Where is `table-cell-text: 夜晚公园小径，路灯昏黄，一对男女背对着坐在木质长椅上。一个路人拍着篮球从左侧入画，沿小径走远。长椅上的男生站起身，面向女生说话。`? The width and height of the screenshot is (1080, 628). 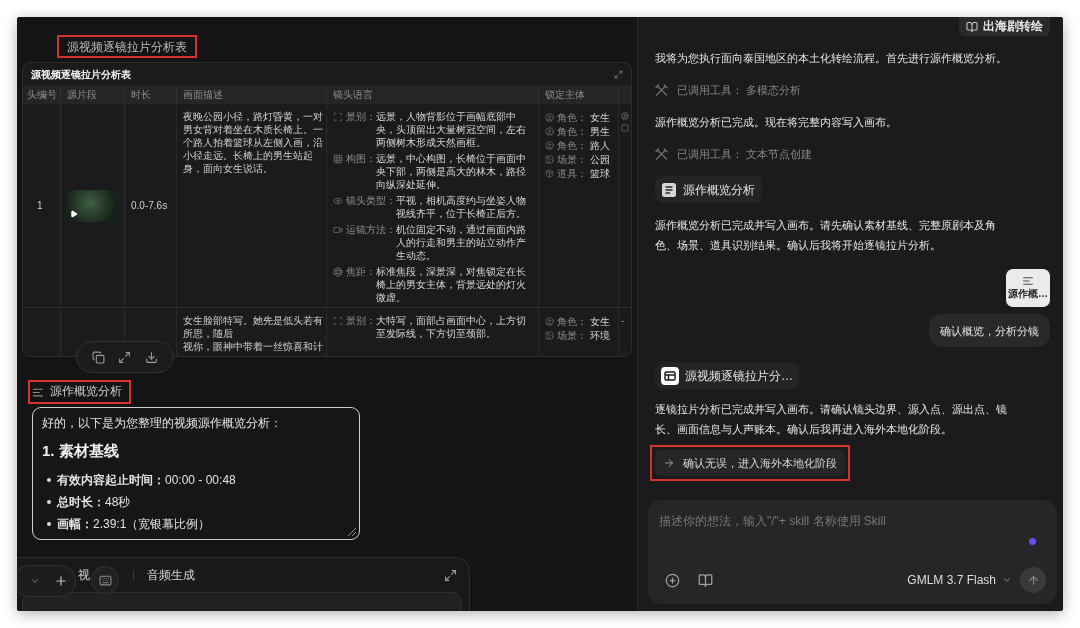
table-cell-text: 夜晚公园小径，路灯昏黄，一对男女背对着坐在木质长椅上。一个路人拍着篮球从左侧入画，沿小径走远。长椅上的男生站起身，面向女生说话。 is located at coordinates (253, 142).